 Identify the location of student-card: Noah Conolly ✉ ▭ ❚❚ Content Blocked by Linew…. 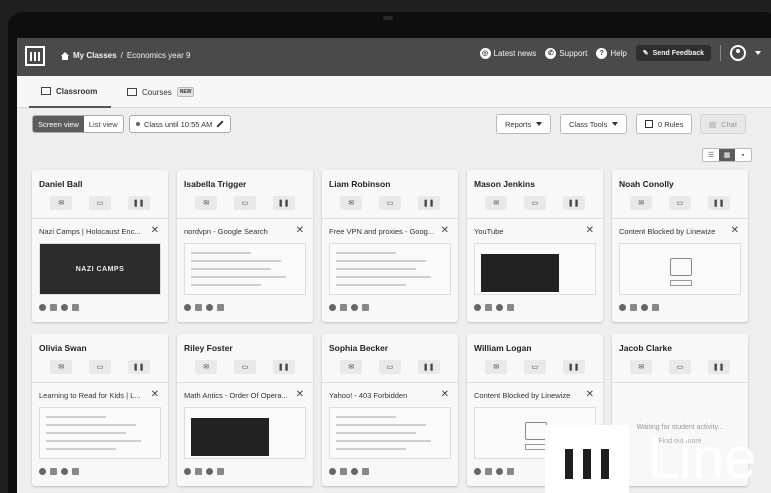
(680, 246).